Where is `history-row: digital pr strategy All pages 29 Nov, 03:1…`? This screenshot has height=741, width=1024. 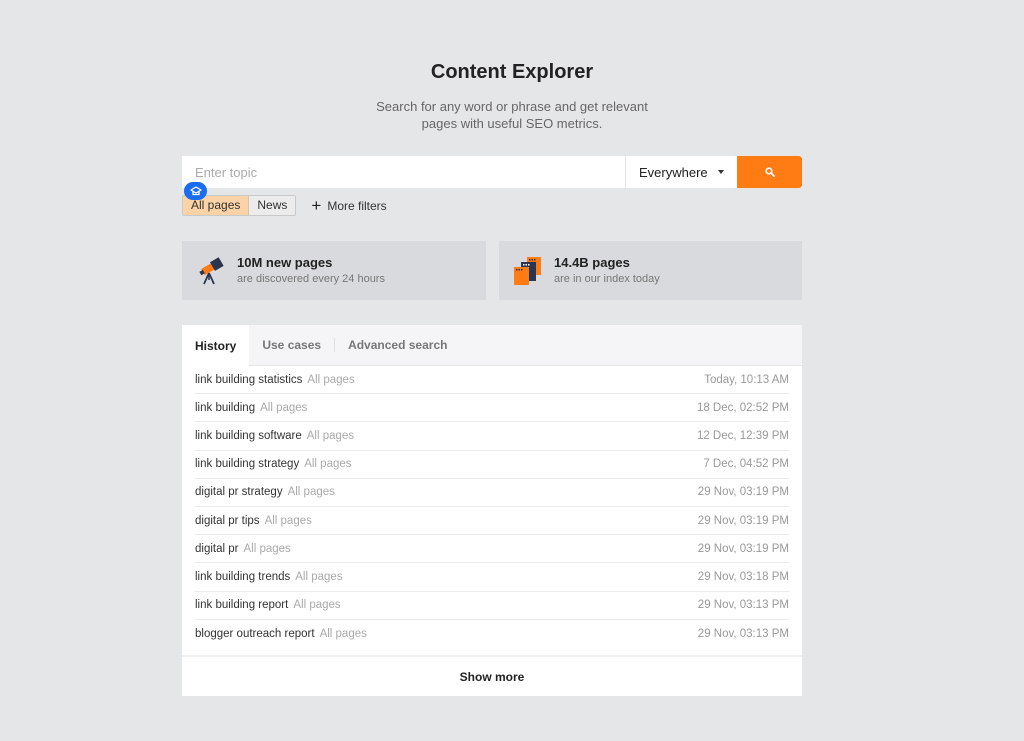
history-row: digital pr strategy All pages 29 Nov, 03:1… is located at coordinates (492, 493).